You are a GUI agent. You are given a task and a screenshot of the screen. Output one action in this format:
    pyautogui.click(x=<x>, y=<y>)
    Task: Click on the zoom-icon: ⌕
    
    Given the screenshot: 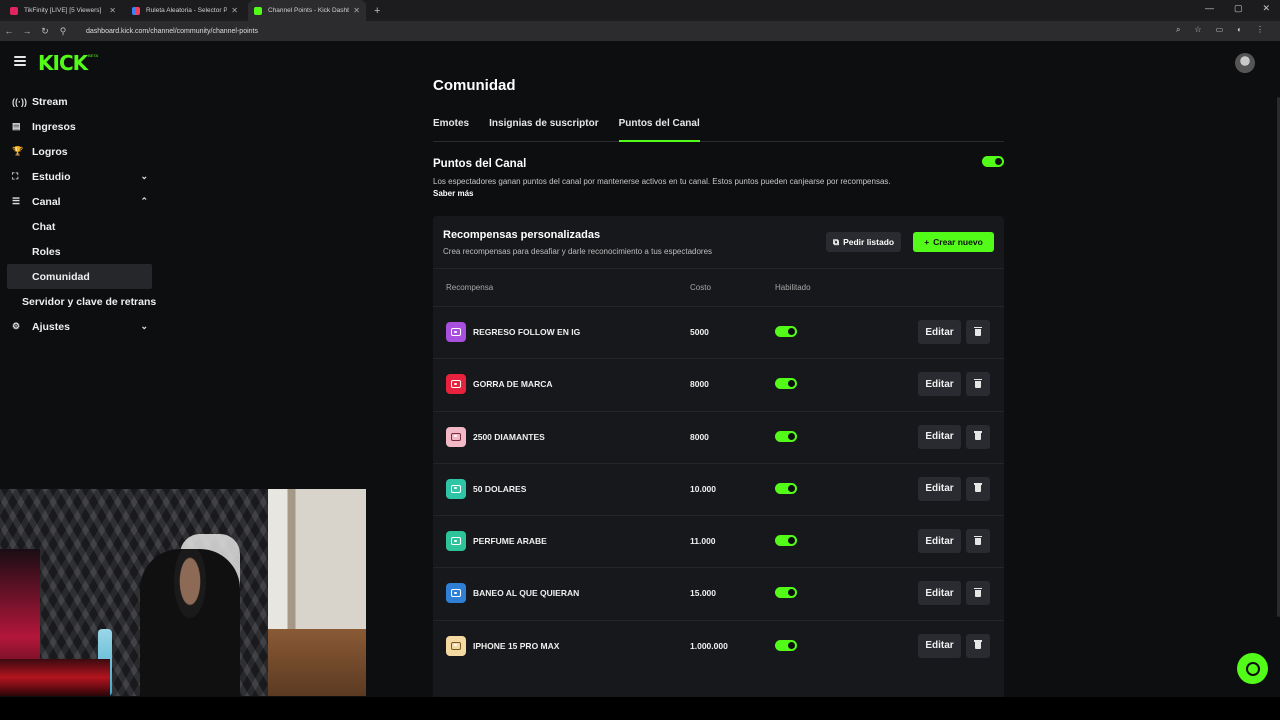 What is the action you would take?
    pyautogui.click(x=1178, y=30)
    